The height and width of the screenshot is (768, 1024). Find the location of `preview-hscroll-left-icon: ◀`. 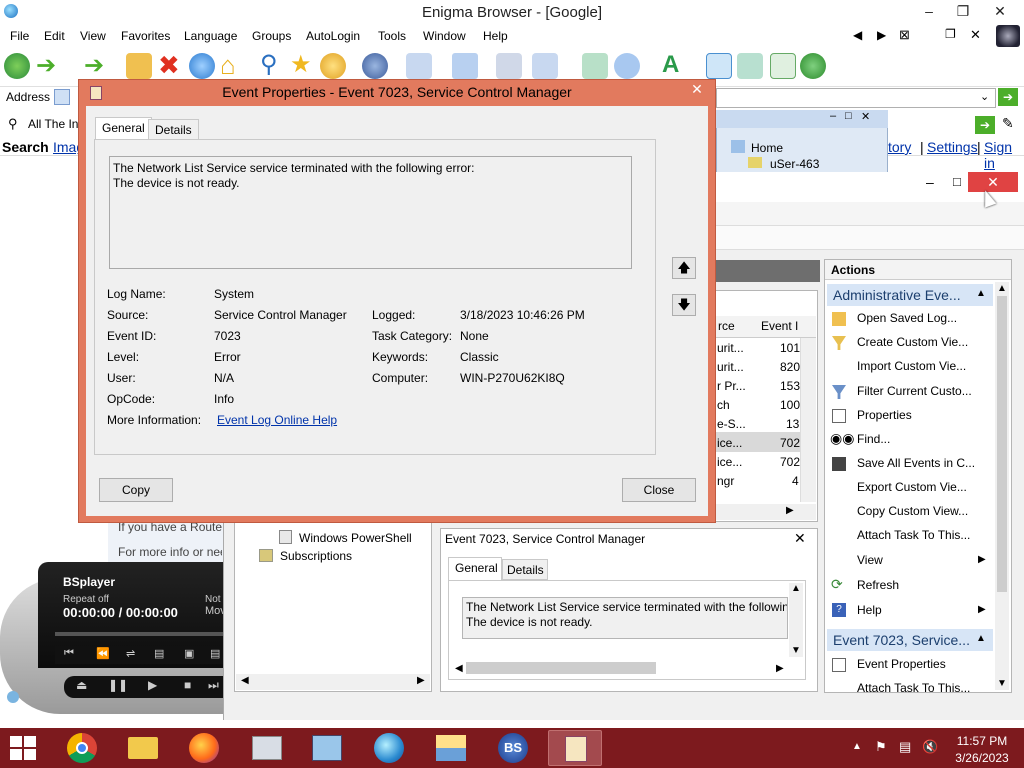

preview-hscroll-left-icon: ◀ is located at coordinates (459, 668).